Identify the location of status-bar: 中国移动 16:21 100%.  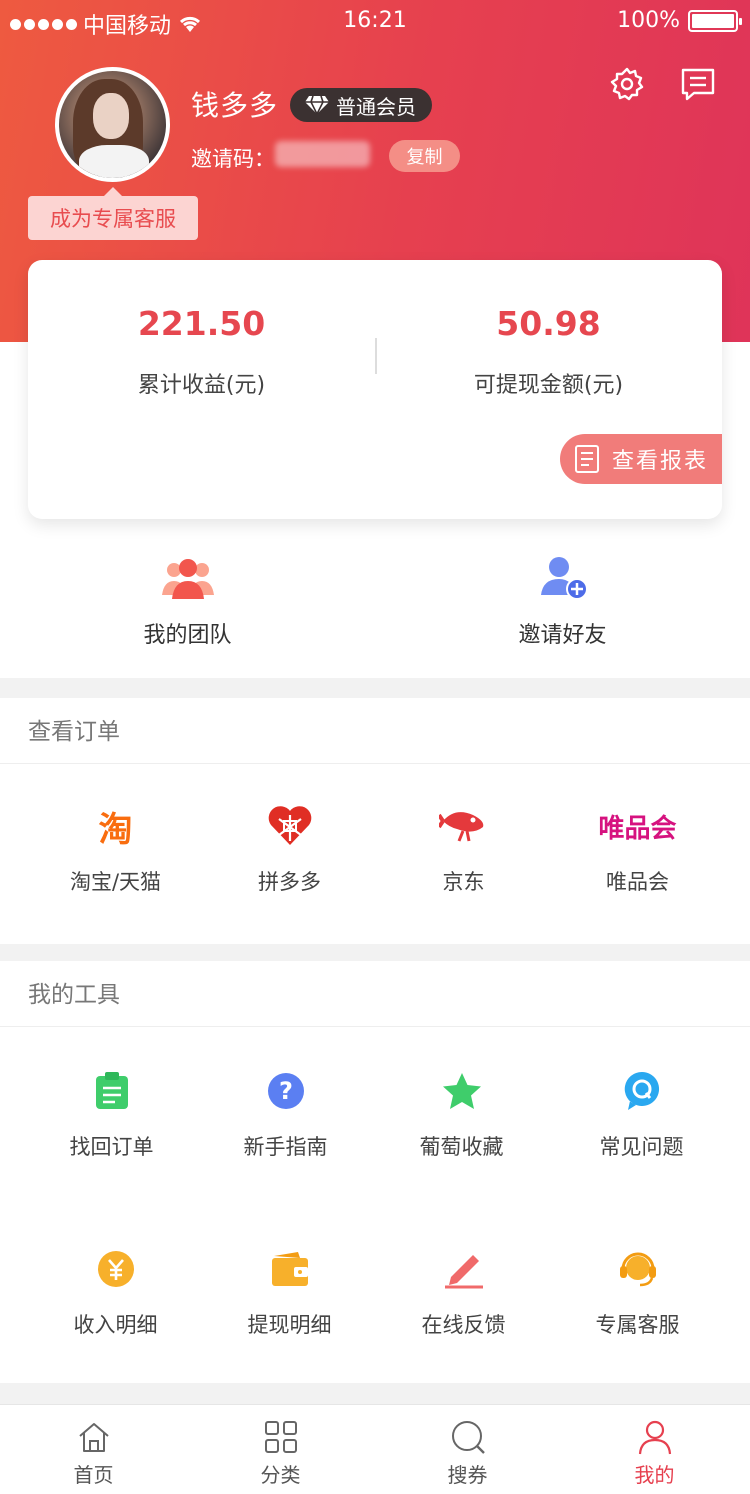
(375, 22).